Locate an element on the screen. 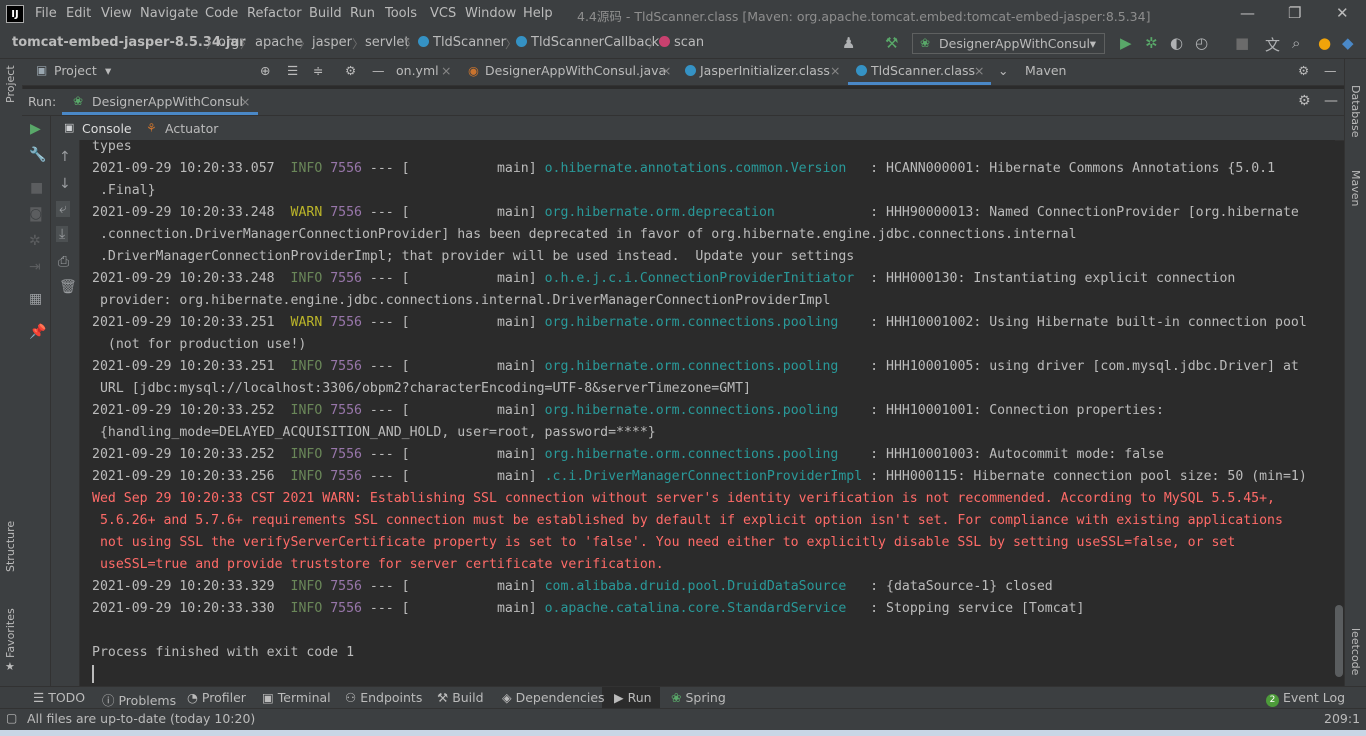  scroll-to-end-icon: ⤓ is located at coordinates (62, 234).